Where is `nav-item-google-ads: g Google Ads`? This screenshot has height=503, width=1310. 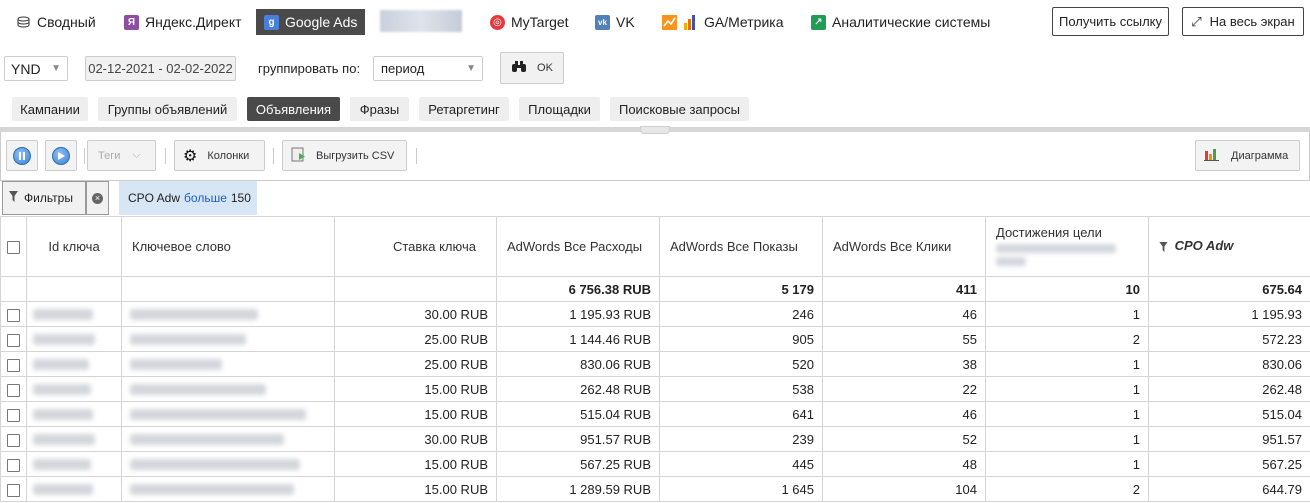
nav-item-google-ads: g Google Ads is located at coordinates (311, 22).